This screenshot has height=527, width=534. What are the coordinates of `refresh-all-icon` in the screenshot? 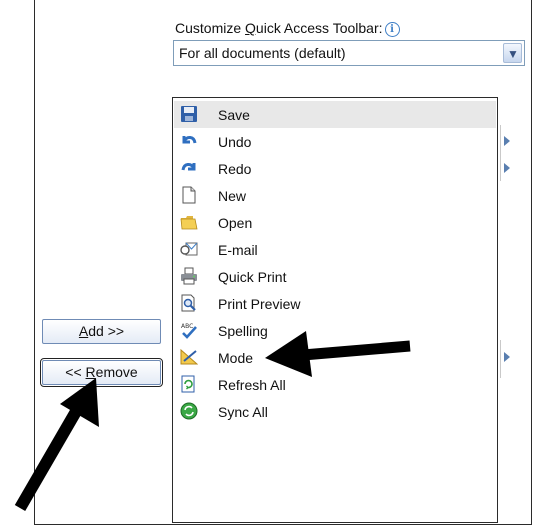 It's located at (188, 384).